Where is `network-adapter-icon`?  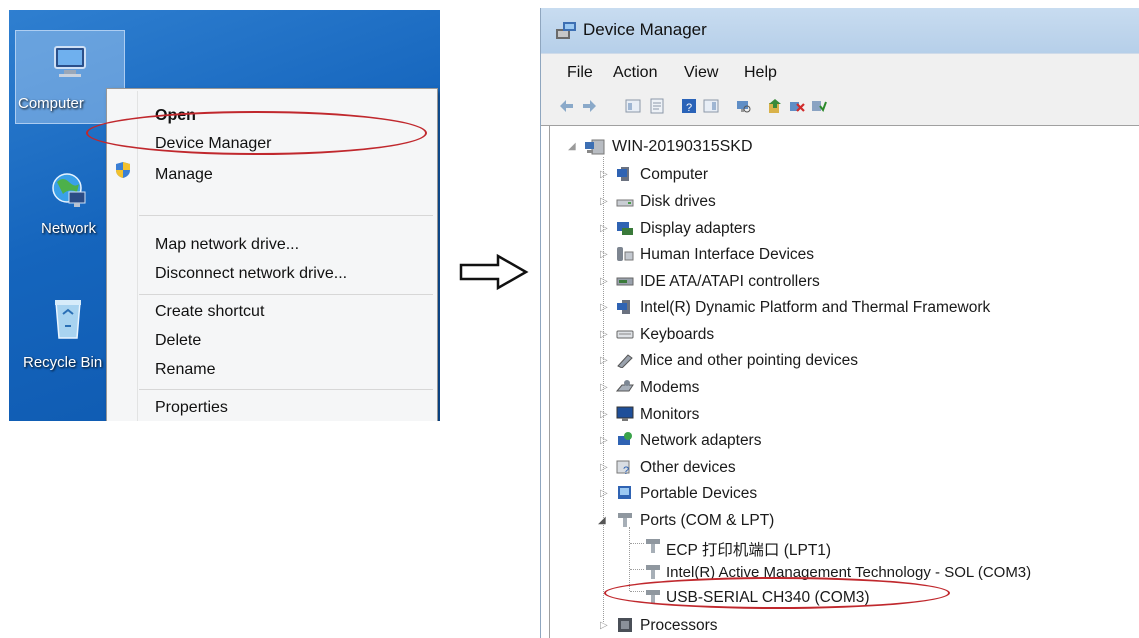
network-adapter-icon is located at coordinates (625, 438).